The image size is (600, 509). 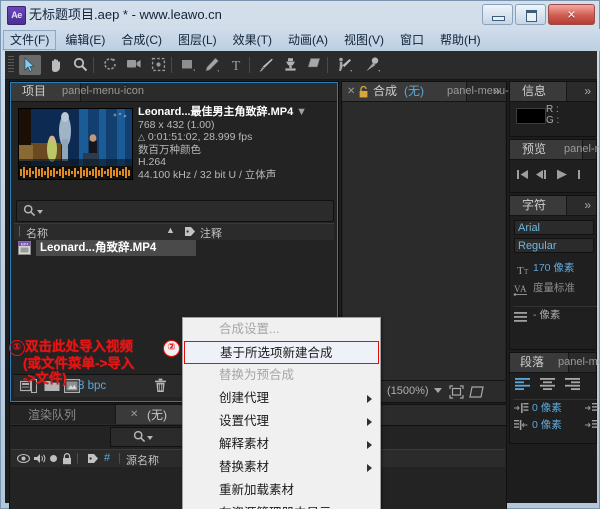 What do you see at coordinates (158, 65) in the screenshot?
I see `pan-behind-tool-icon` at bounding box center [158, 65].